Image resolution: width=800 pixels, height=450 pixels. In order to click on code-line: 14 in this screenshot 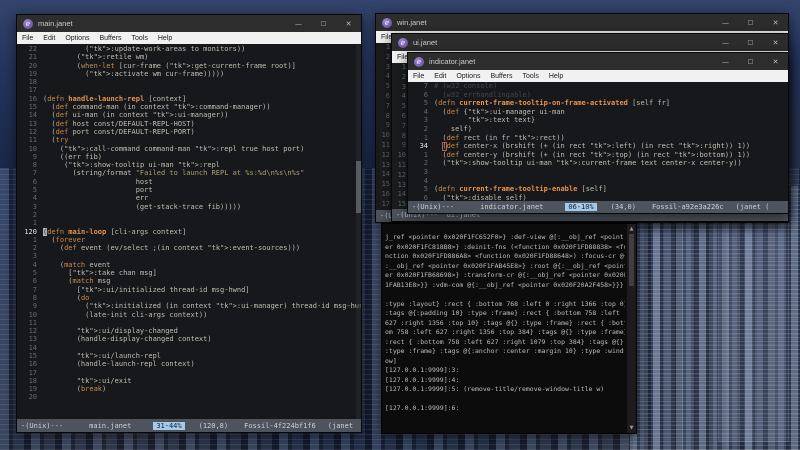, I will do `click(189, 348)`.